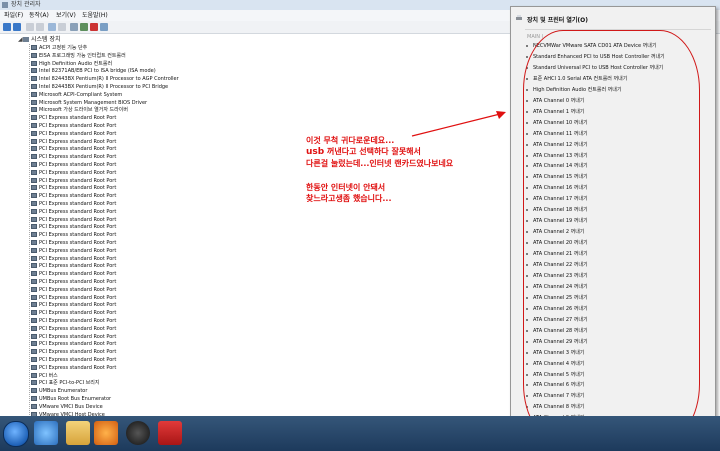 The image size is (720, 451). Describe the element at coordinates (46, 39) in the screenshot. I see `tree-node-label: 시스템 장치` at that location.